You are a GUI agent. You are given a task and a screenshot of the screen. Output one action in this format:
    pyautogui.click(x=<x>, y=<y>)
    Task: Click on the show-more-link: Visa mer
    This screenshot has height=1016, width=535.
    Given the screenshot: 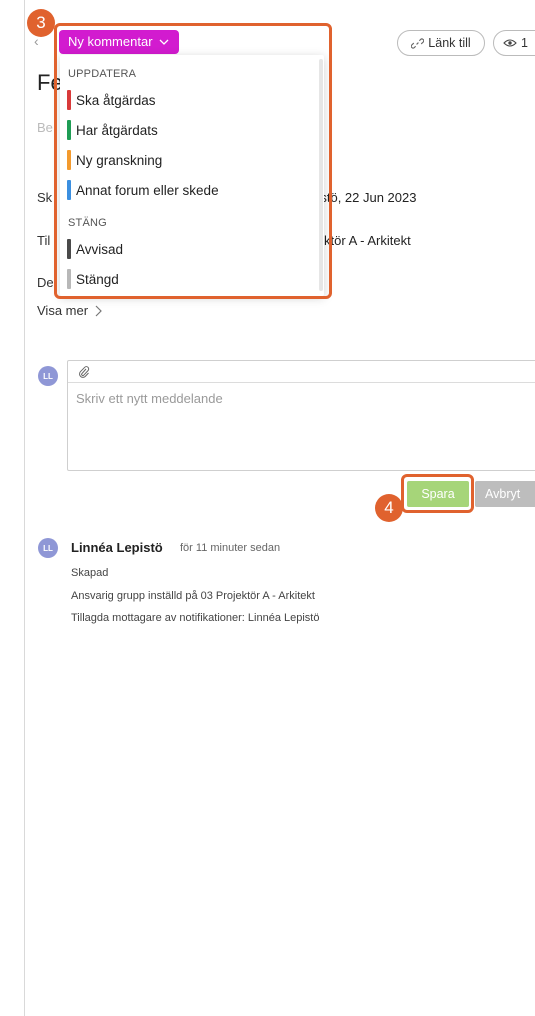 What is the action you would take?
    pyautogui.click(x=69, y=310)
    